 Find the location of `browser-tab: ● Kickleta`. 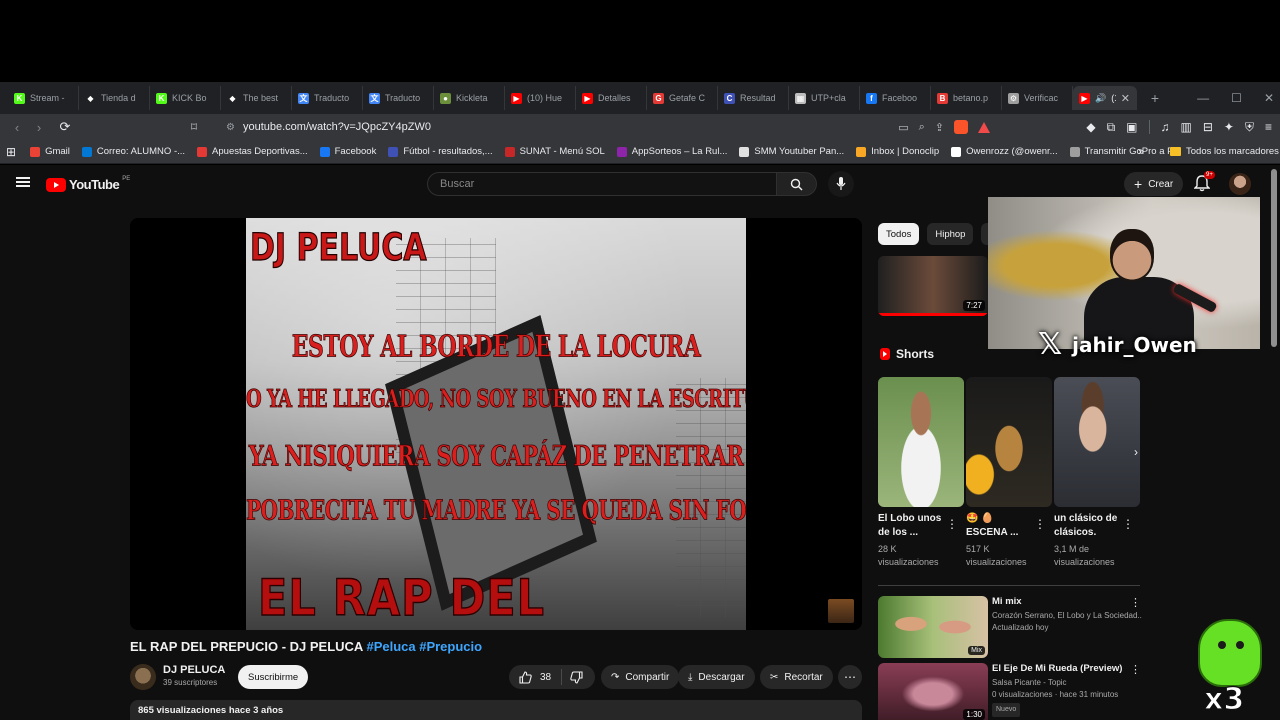

browser-tab: ● Kickleta is located at coordinates (469, 98).